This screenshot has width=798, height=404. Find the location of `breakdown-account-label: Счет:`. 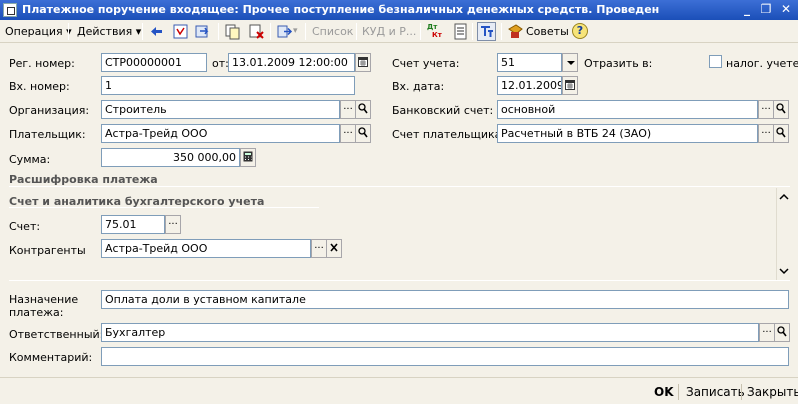

breakdown-account-label: Счет: is located at coordinates (25, 226).